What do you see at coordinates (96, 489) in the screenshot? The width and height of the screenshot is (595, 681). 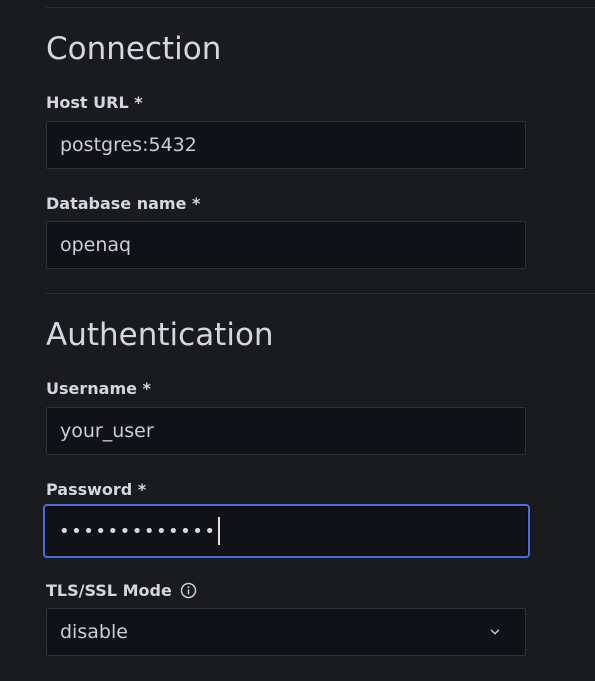 I see `password-label: Password *` at bounding box center [96, 489].